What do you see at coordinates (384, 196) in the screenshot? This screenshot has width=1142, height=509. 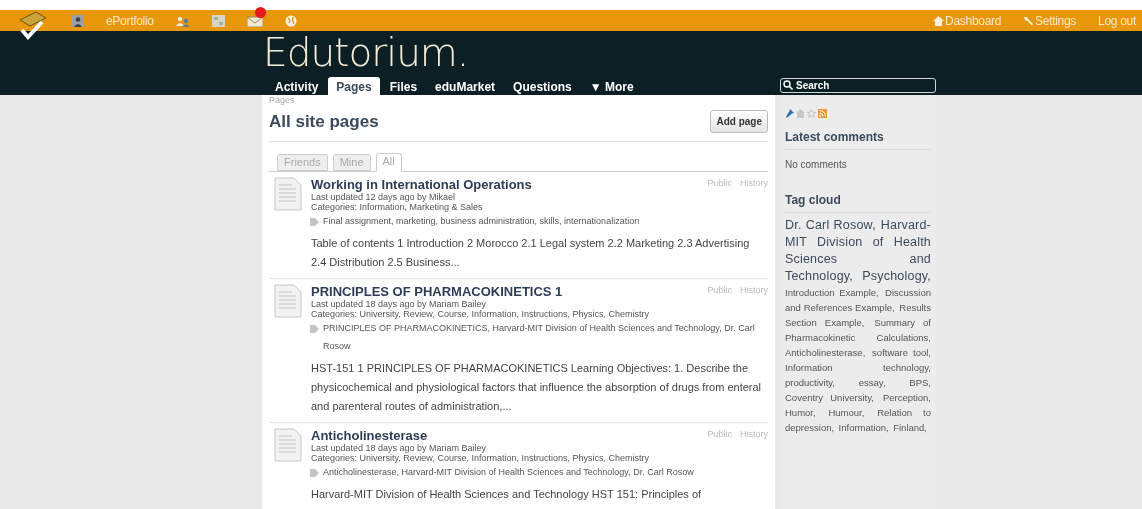 I see `updated-text: Last updated 12 days ago by Mikael` at bounding box center [384, 196].